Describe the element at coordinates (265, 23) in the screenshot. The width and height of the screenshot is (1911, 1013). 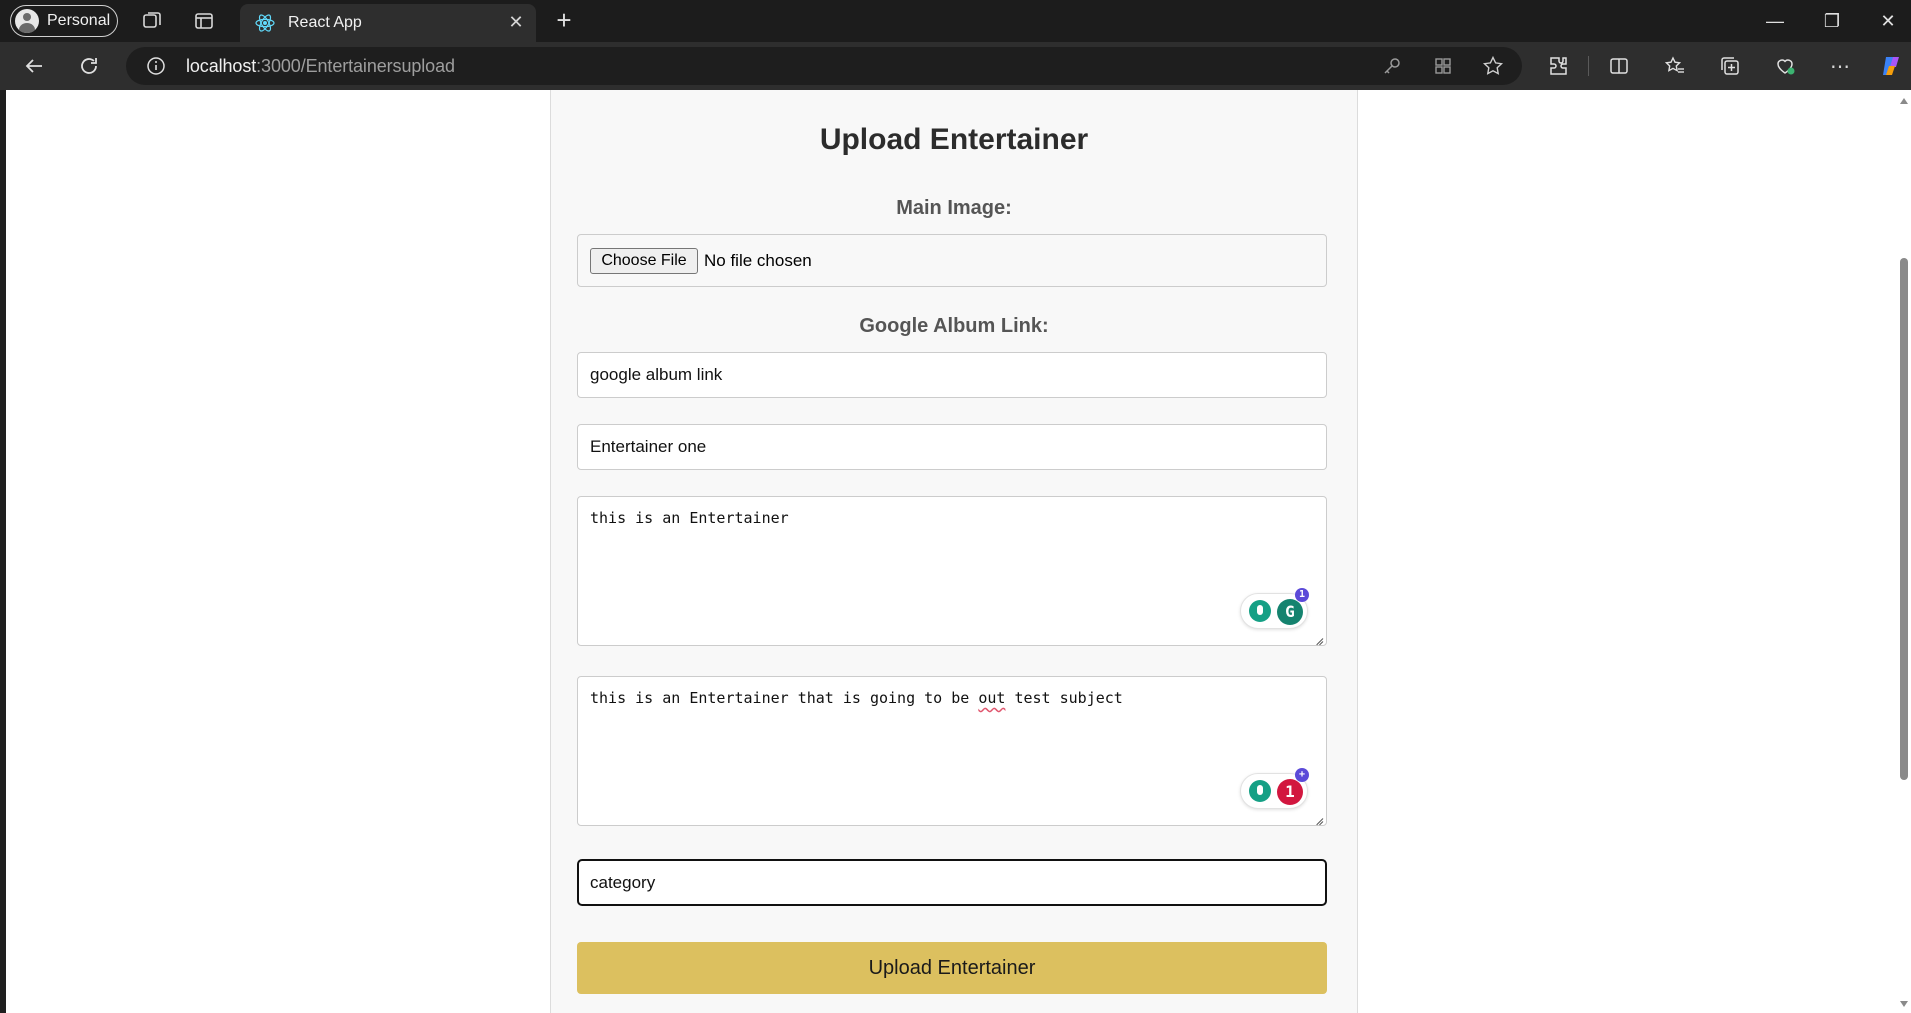
I see `react-logo-icon` at that location.